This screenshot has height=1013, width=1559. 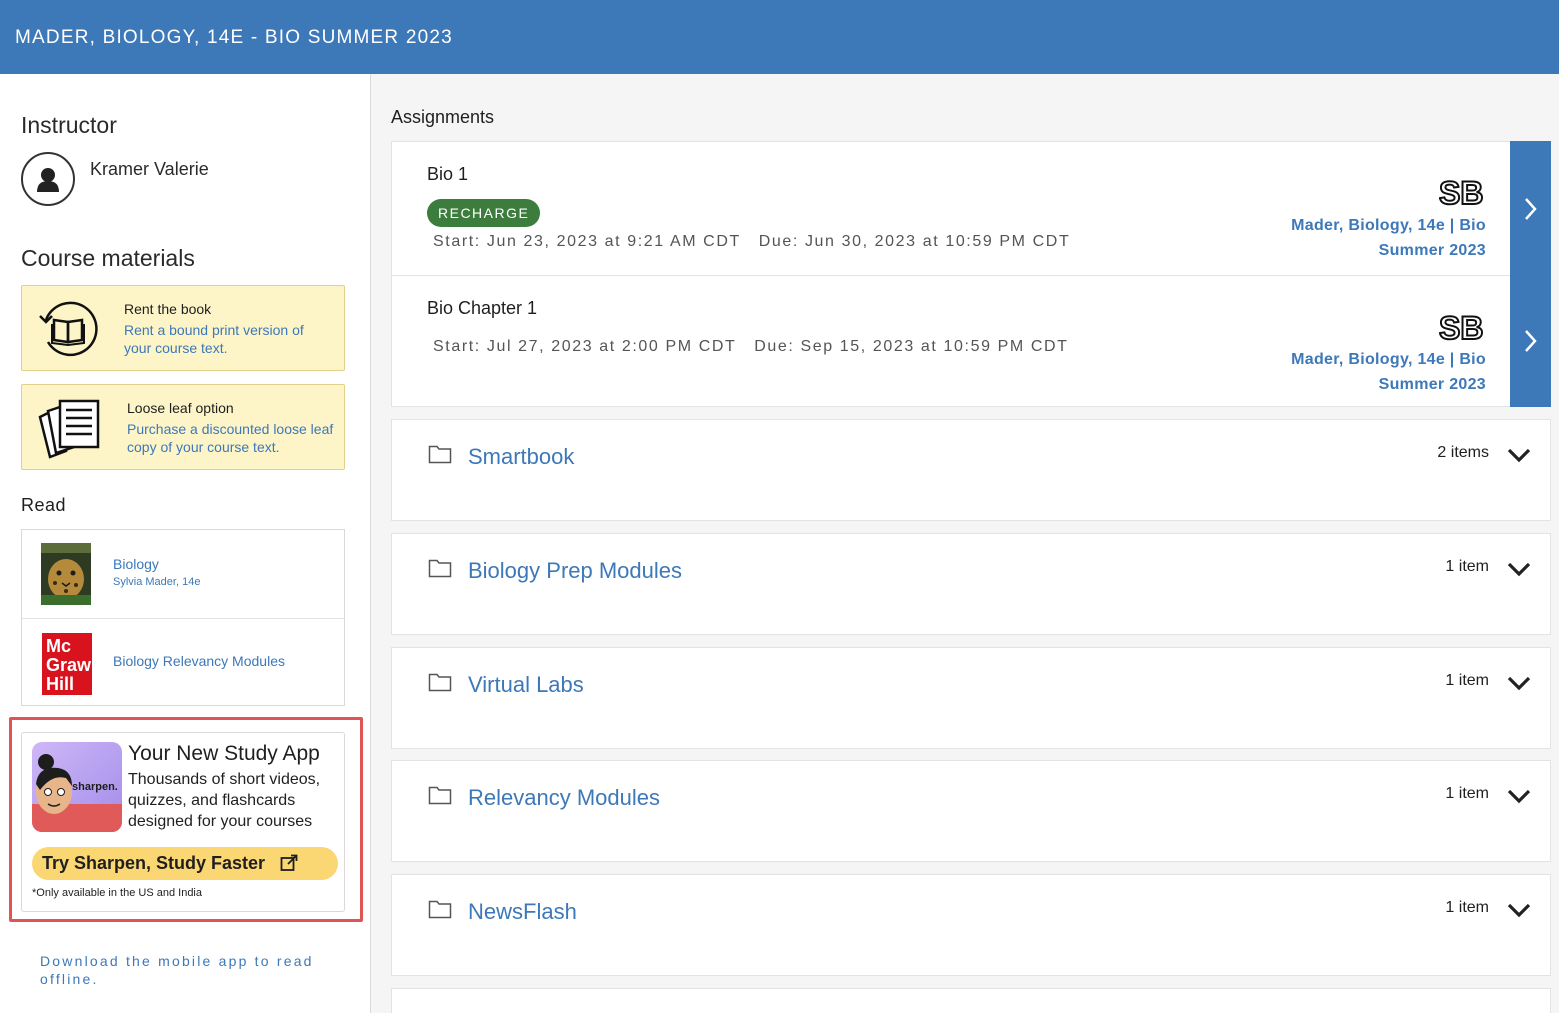 What do you see at coordinates (234, 37) in the screenshot?
I see `course-title: MADER, BIOLOGY, 14E - BIO SUMMER 2023` at bounding box center [234, 37].